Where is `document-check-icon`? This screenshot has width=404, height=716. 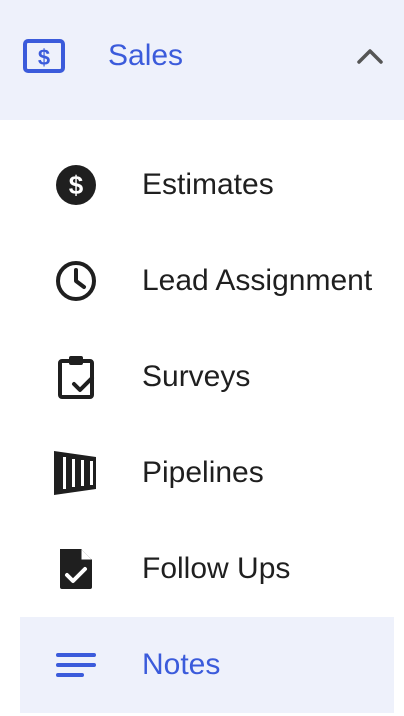 document-check-icon is located at coordinates (76, 569).